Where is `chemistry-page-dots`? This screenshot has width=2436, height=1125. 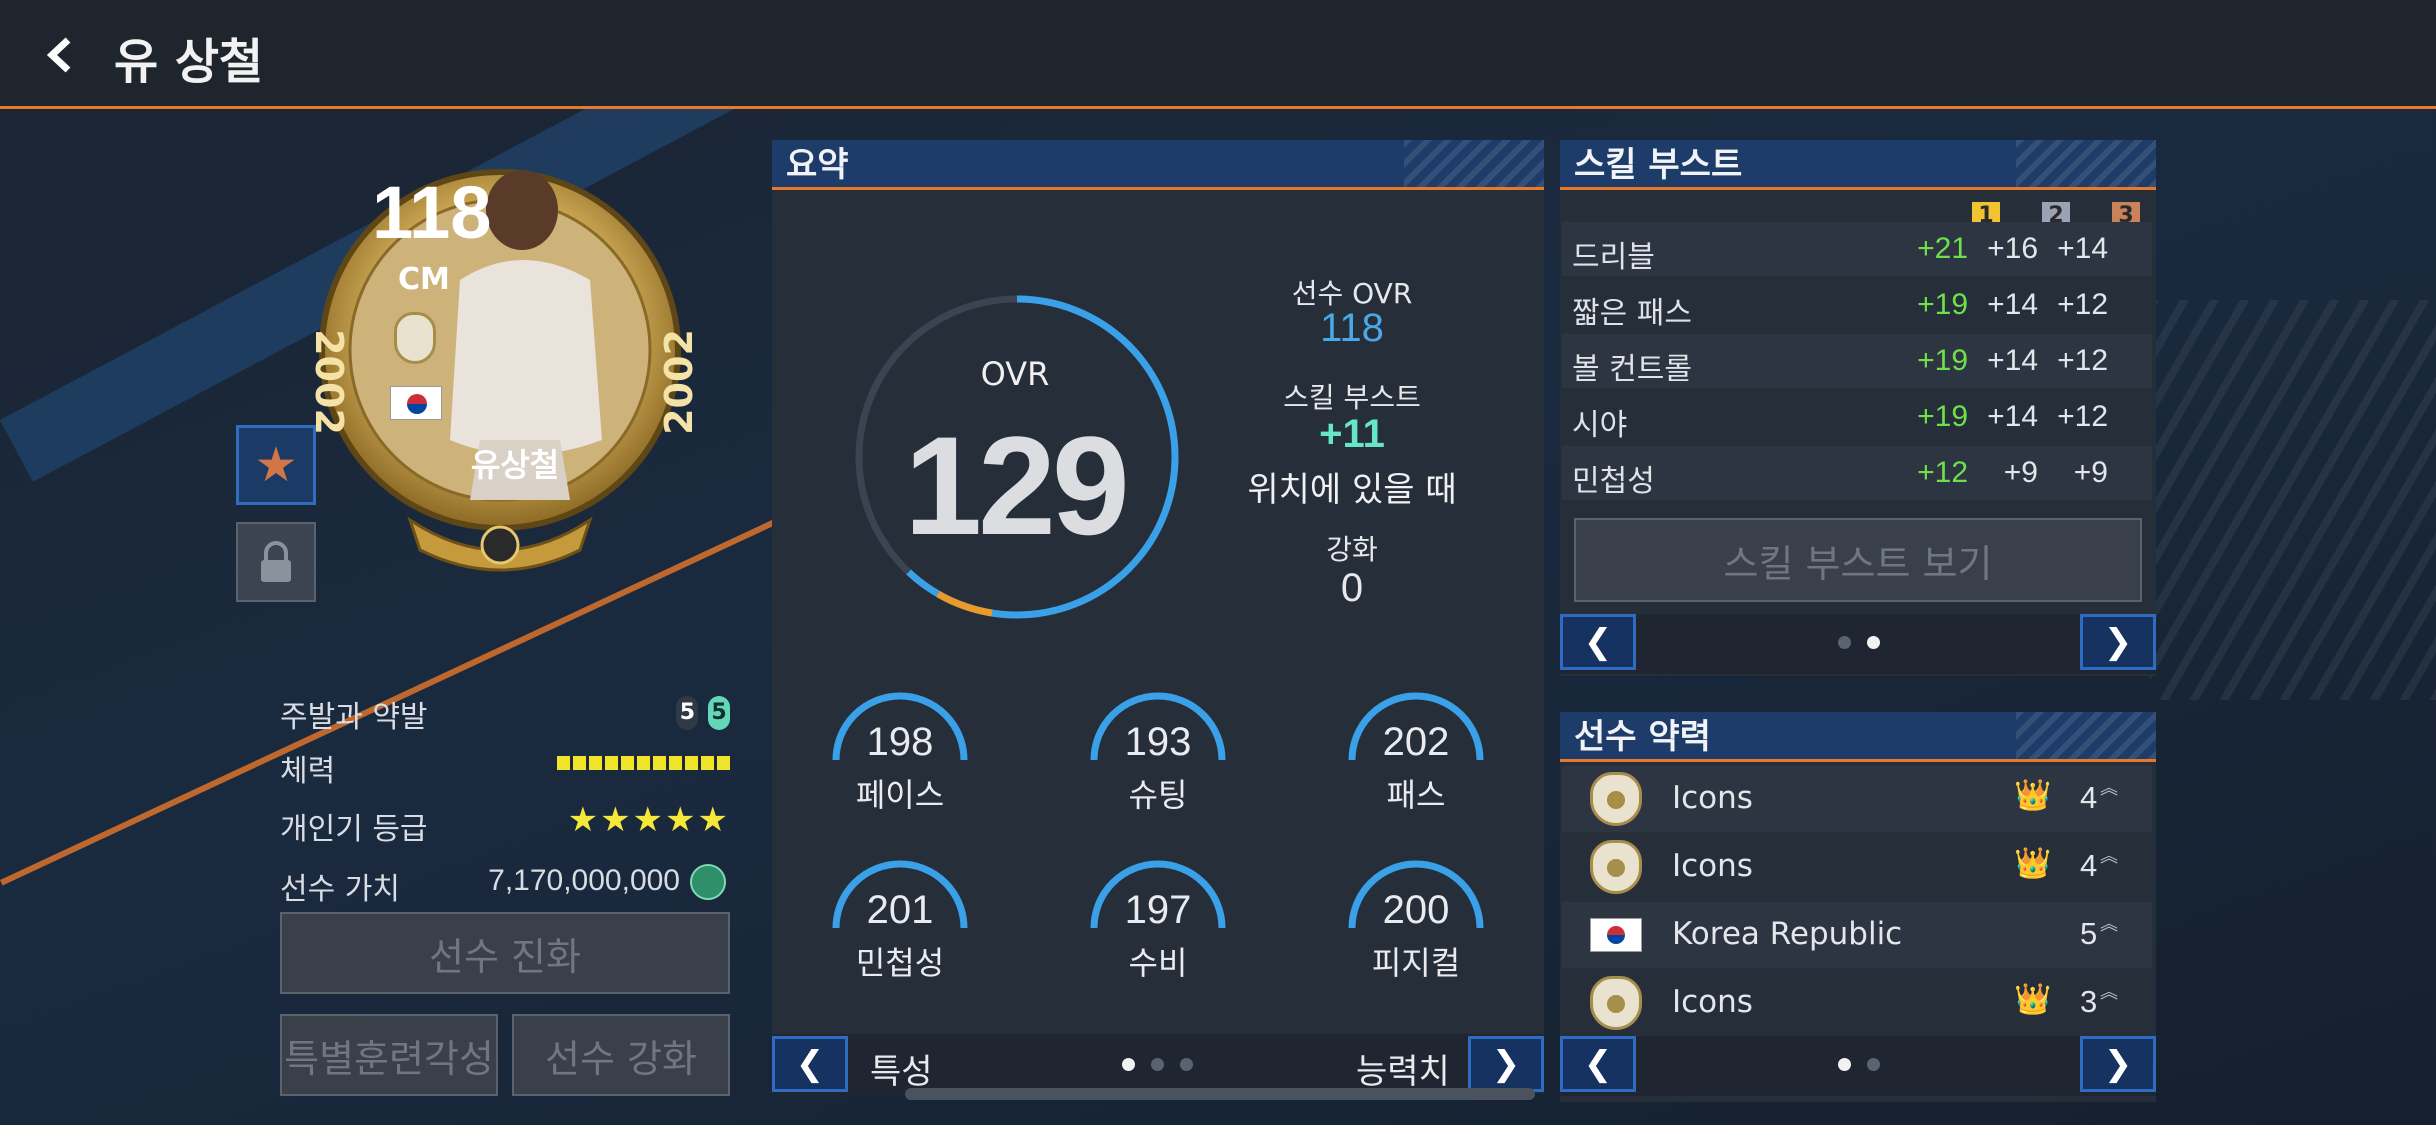 chemistry-page-dots is located at coordinates (1859, 1064).